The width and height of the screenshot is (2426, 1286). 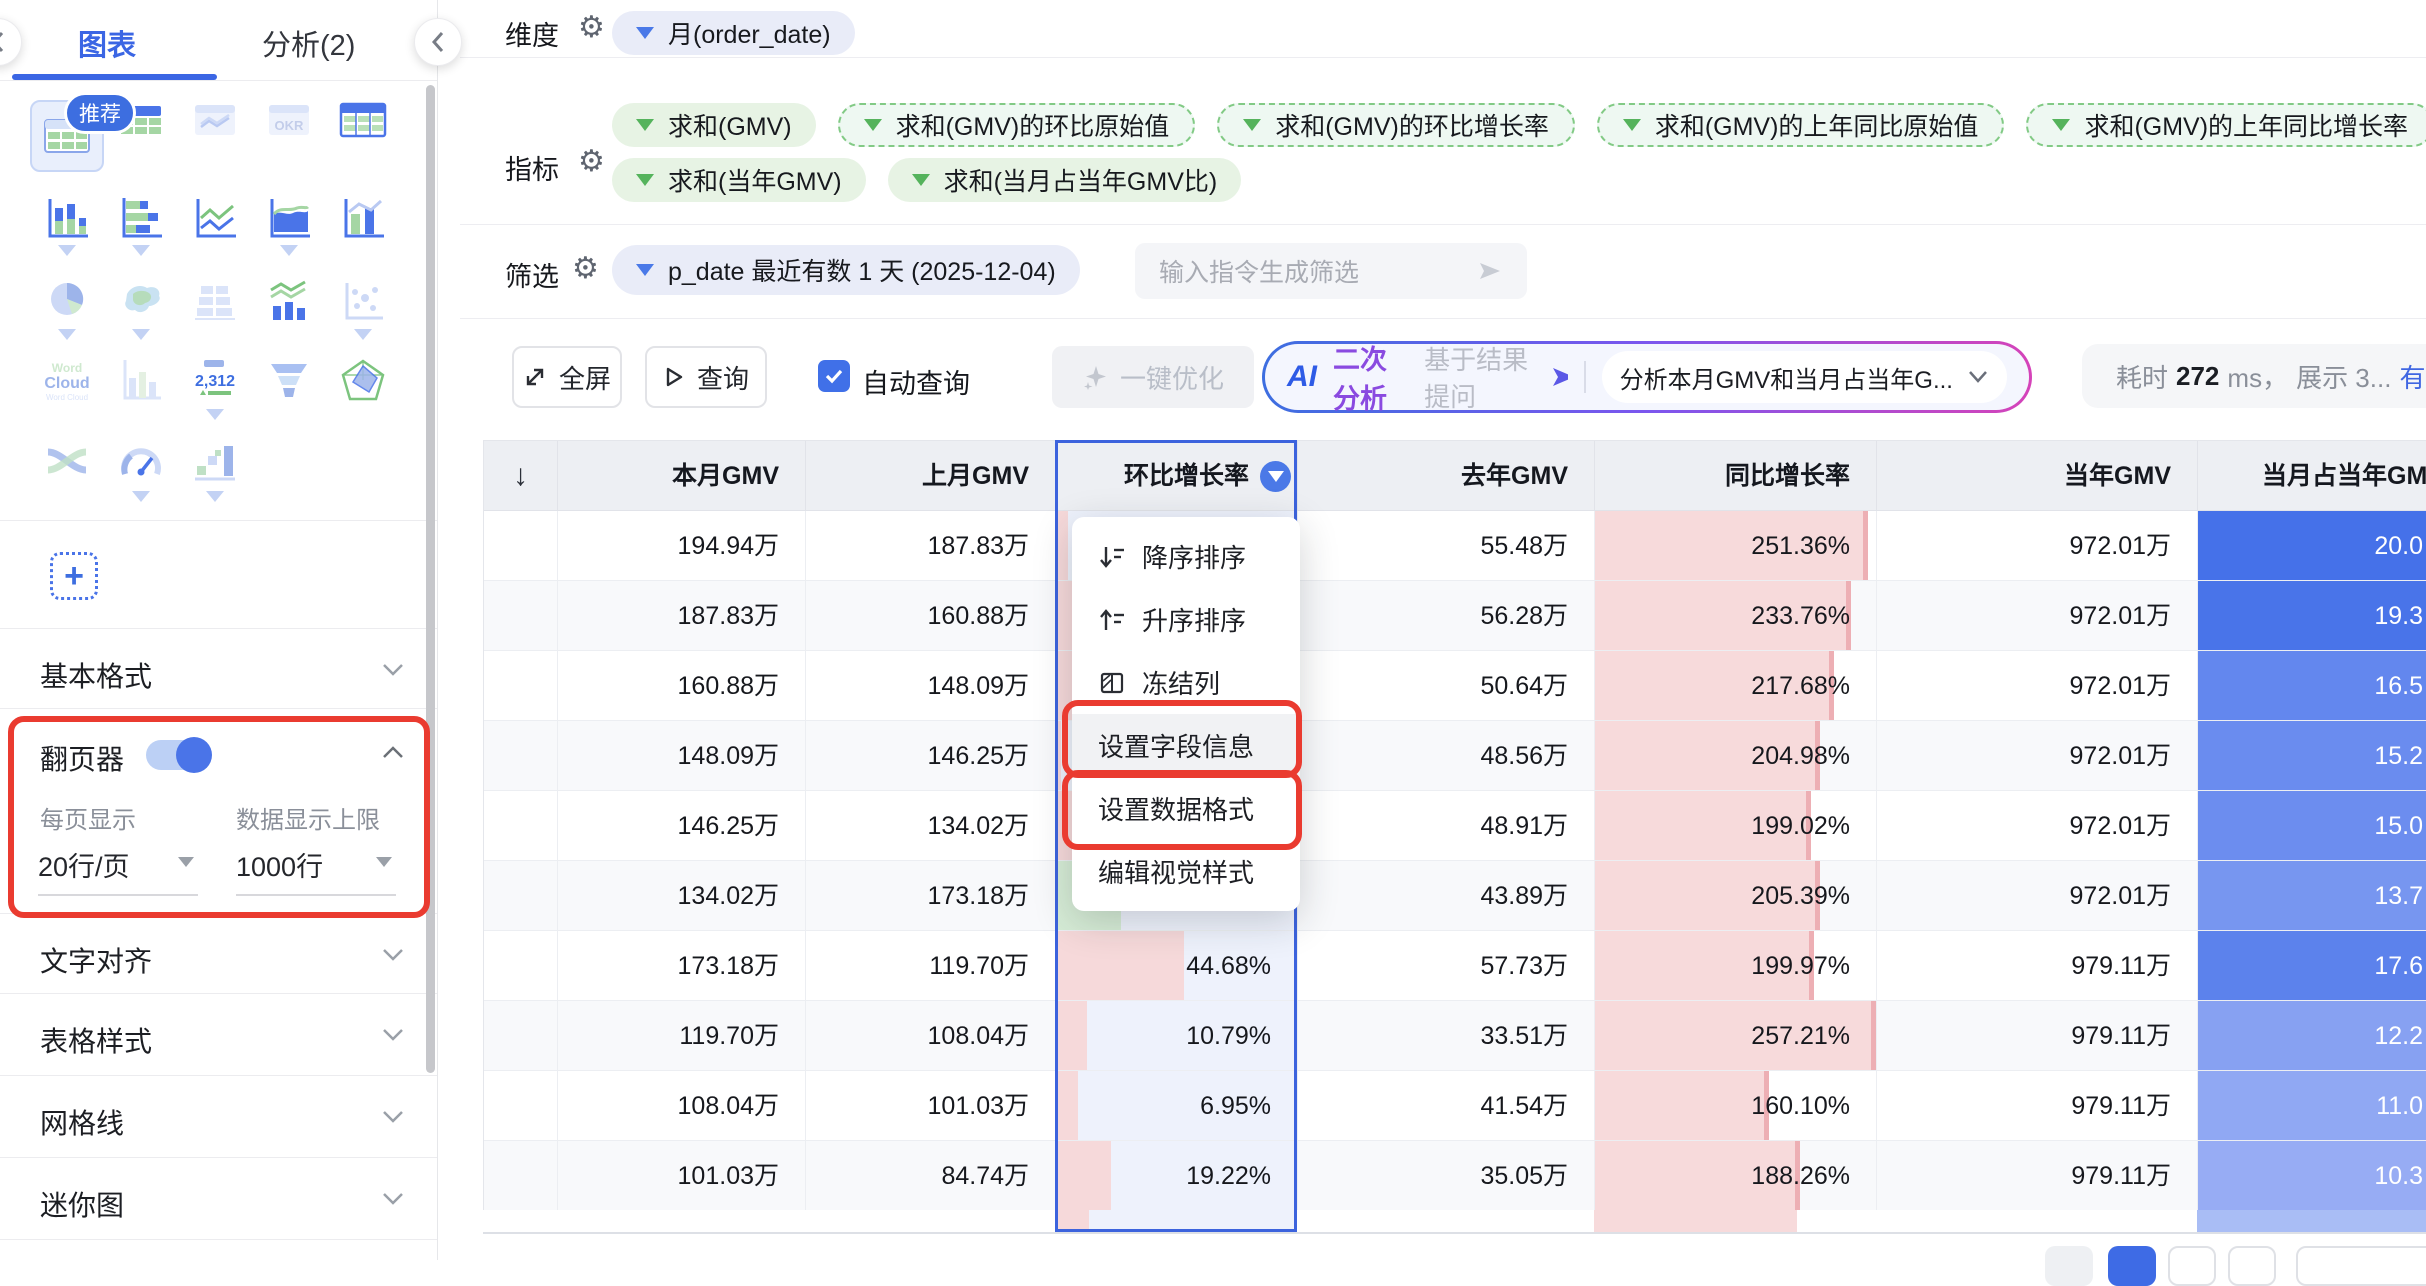 What do you see at coordinates (2069, 1266) in the screenshot?
I see `pagination-prev-button` at bounding box center [2069, 1266].